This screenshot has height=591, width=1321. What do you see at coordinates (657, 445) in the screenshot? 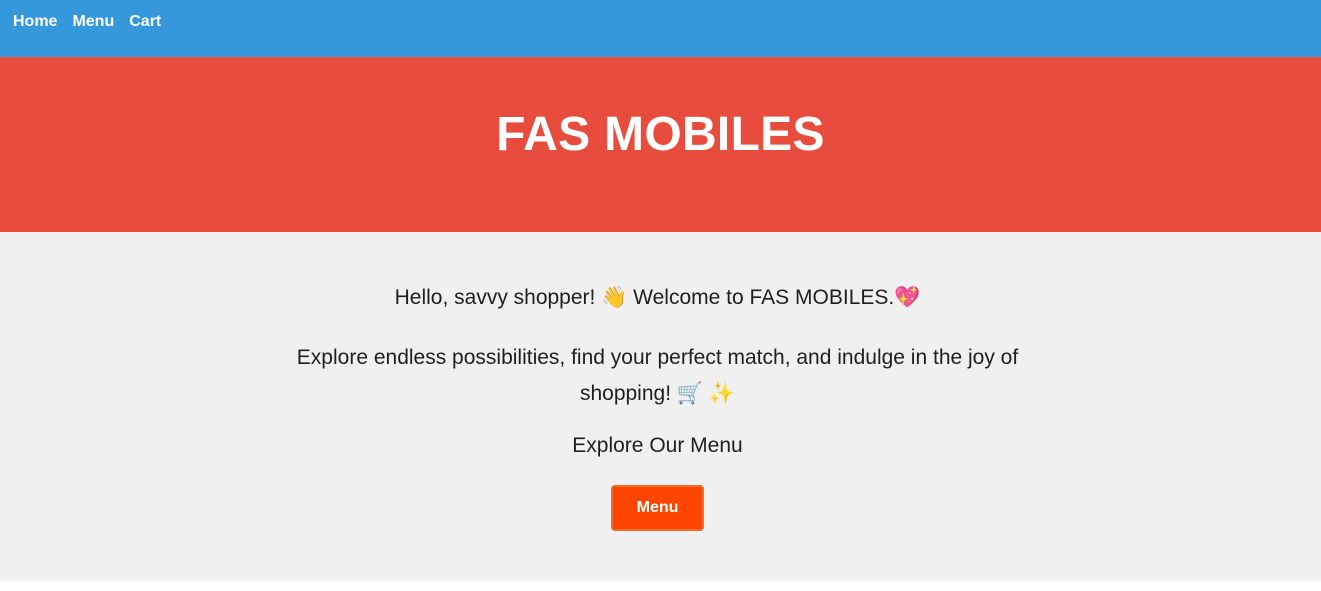
I see `explore-menu-heading: Explore Our Menu` at bounding box center [657, 445].